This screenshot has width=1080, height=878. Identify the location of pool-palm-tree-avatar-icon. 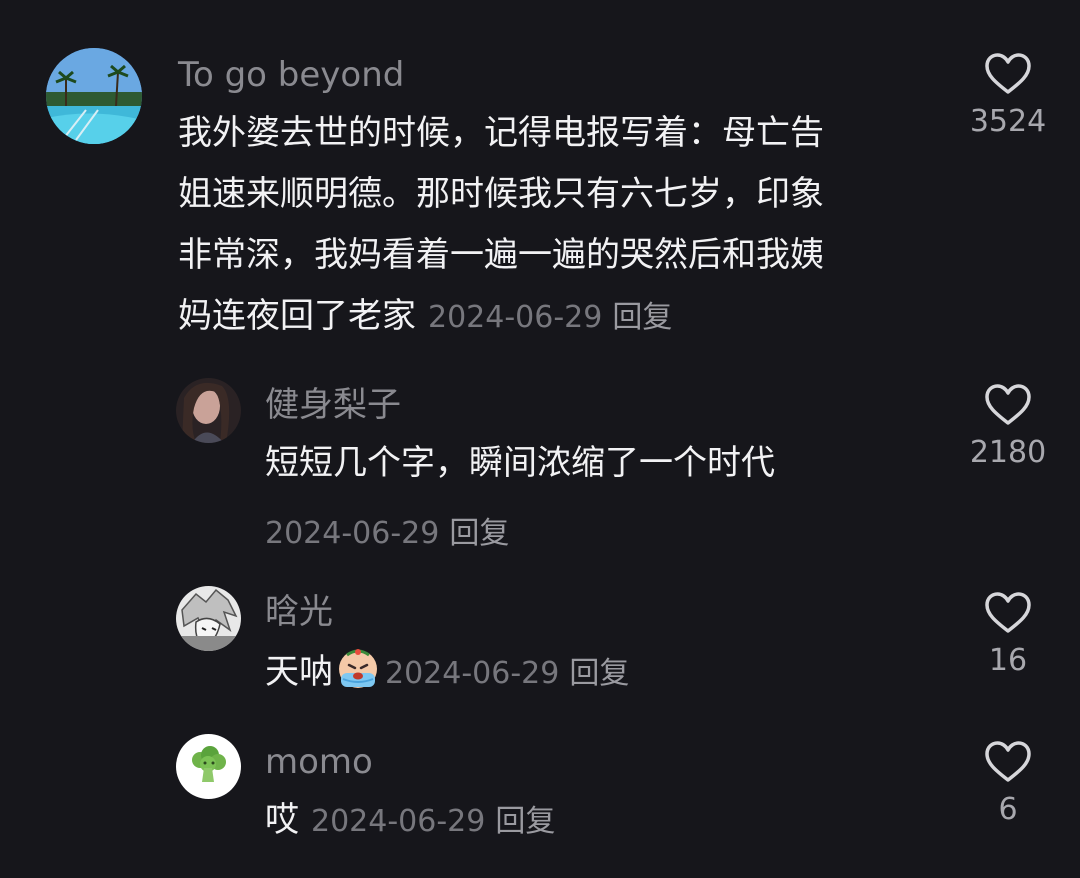
(94, 96).